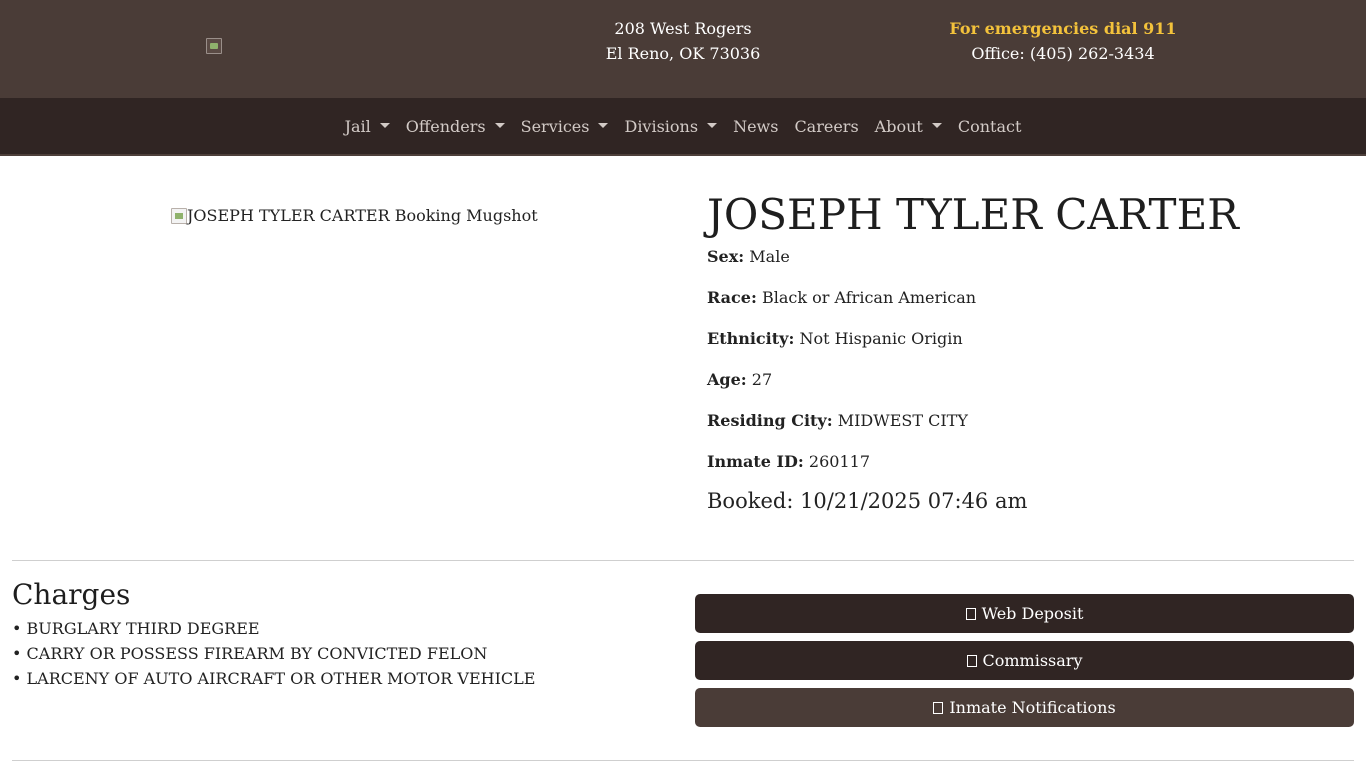 This screenshot has width=1366, height=768. I want to click on nav-label: News, so click(756, 126).